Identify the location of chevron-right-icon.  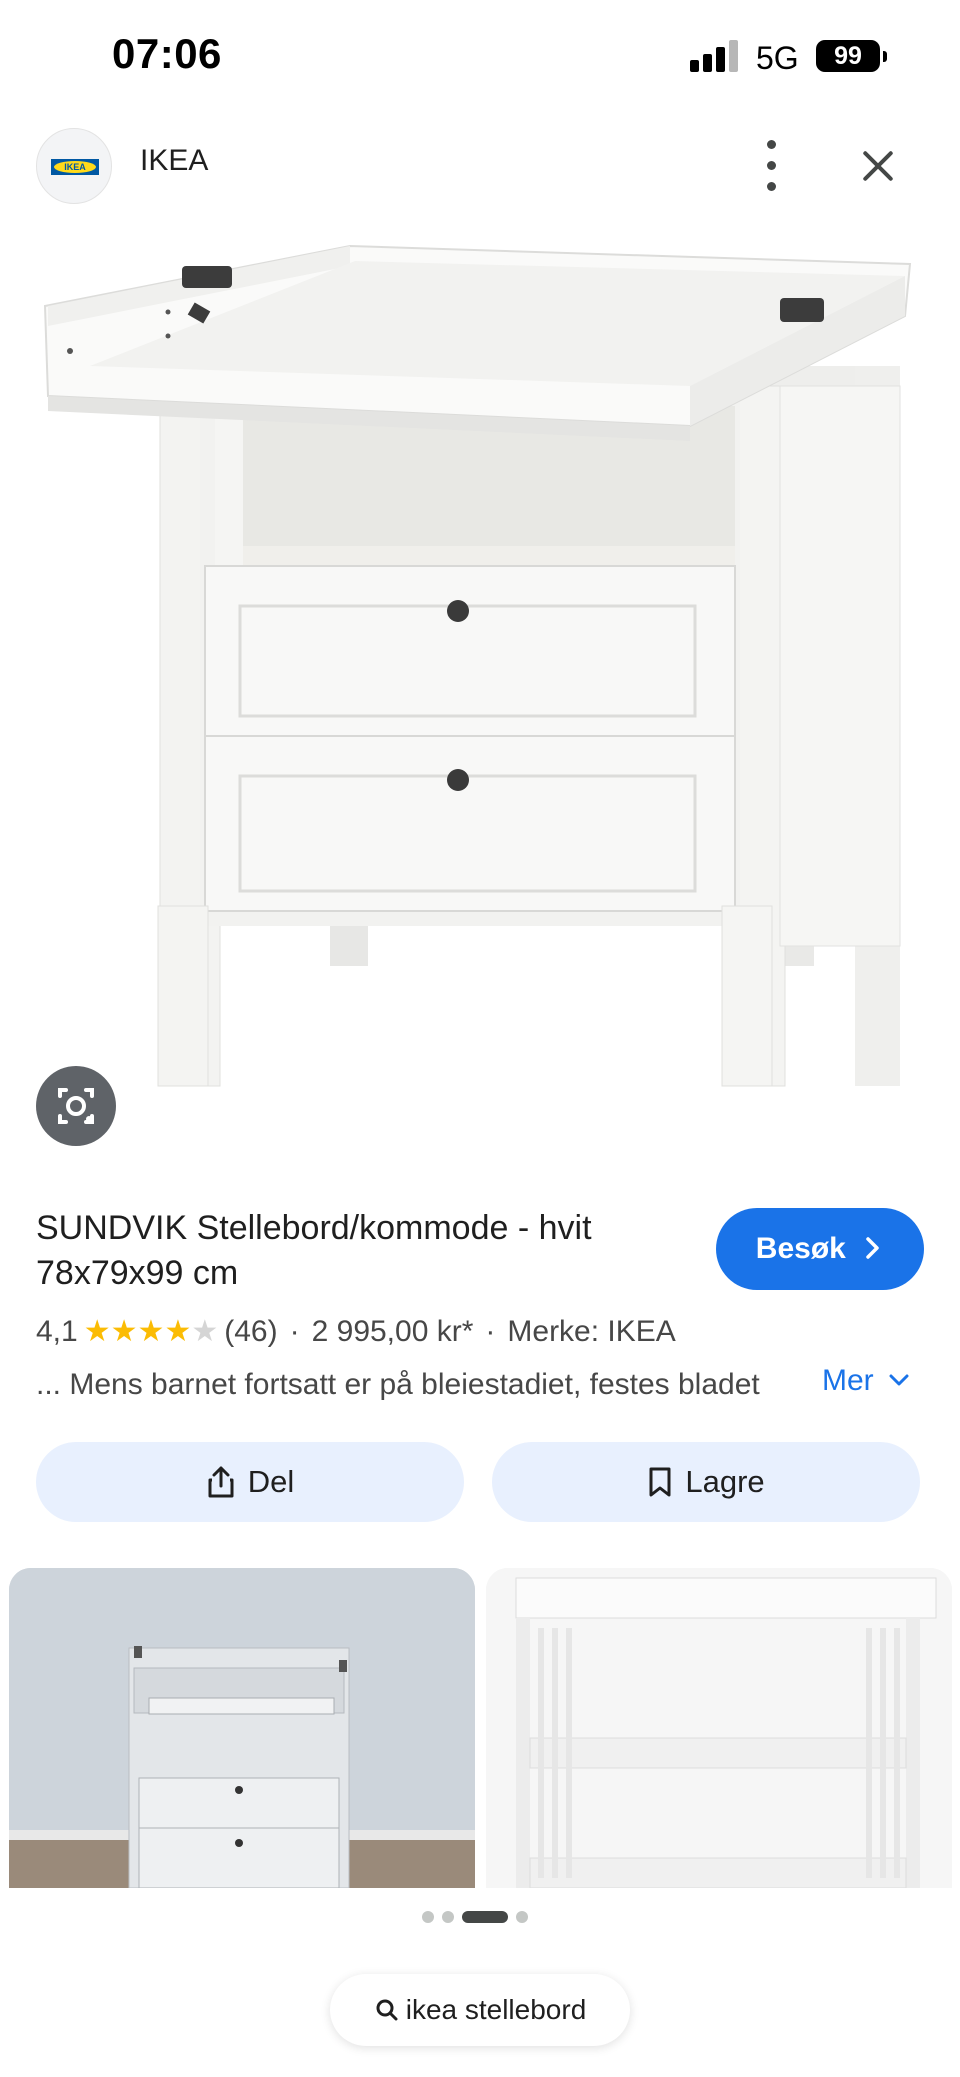
(872, 1248).